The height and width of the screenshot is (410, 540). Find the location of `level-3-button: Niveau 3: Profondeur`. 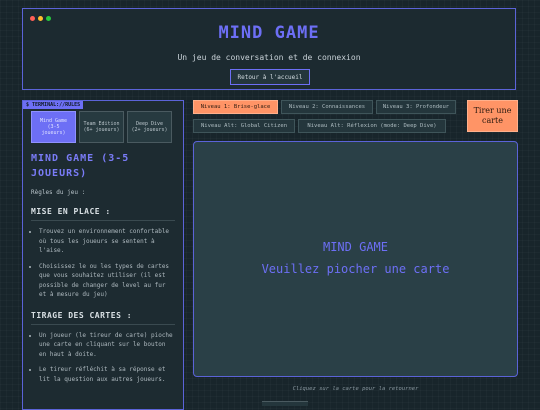

level-3-button: Niveau 3: Profondeur is located at coordinates (416, 107).